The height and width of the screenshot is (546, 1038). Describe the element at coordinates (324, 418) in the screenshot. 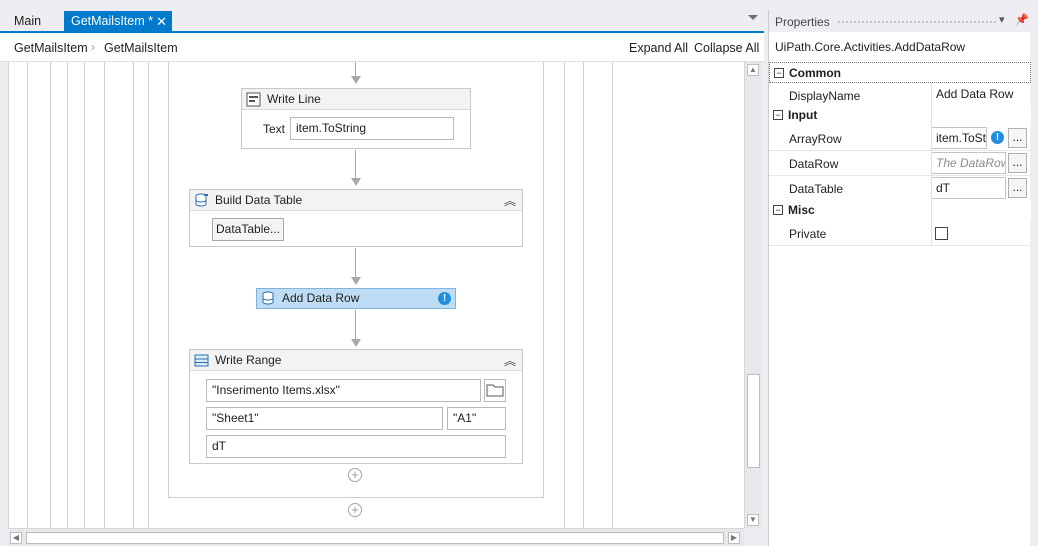

I see `sheet-name-field: "Sheet1"` at that location.